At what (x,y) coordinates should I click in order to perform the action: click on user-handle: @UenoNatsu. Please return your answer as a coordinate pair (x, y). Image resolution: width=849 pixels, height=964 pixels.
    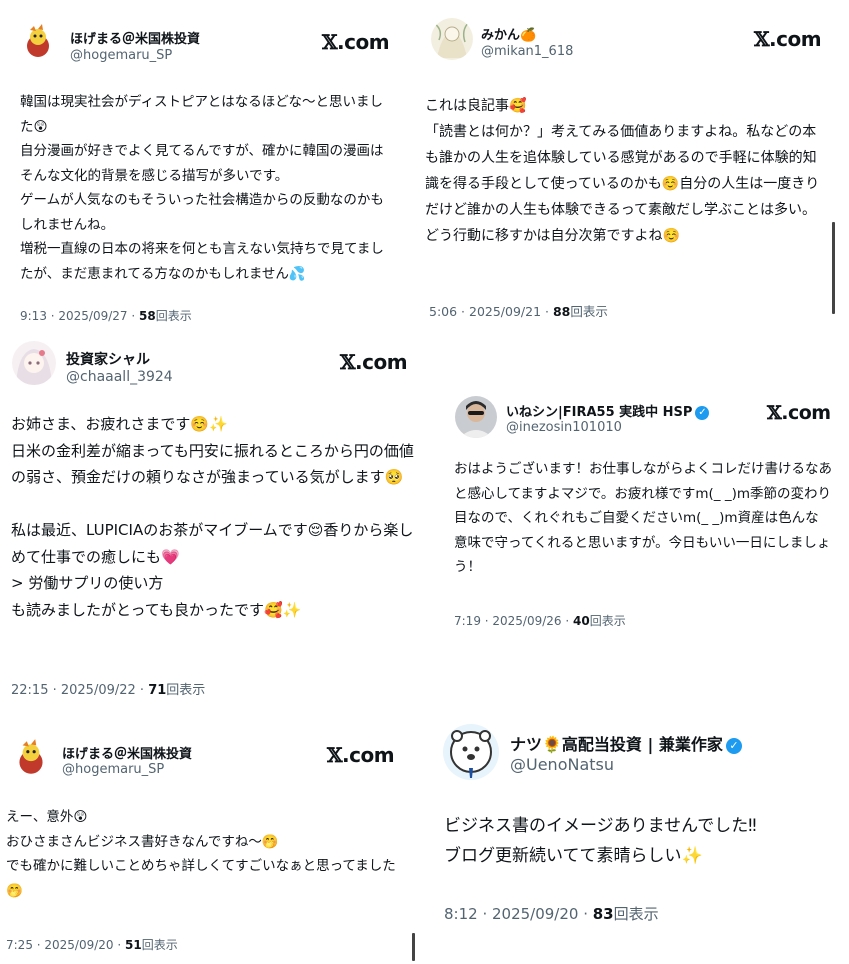
    Looking at the image, I should click on (562, 764).